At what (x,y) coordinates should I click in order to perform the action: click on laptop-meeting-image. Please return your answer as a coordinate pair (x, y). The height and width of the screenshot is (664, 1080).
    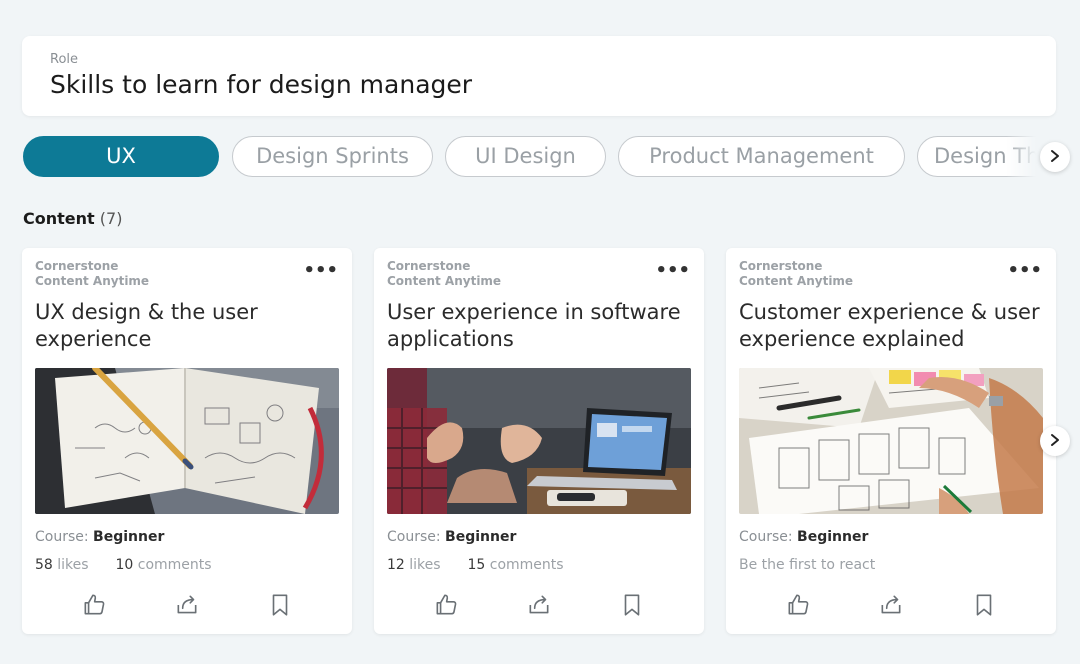
    Looking at the image, I should click on (539, 441).